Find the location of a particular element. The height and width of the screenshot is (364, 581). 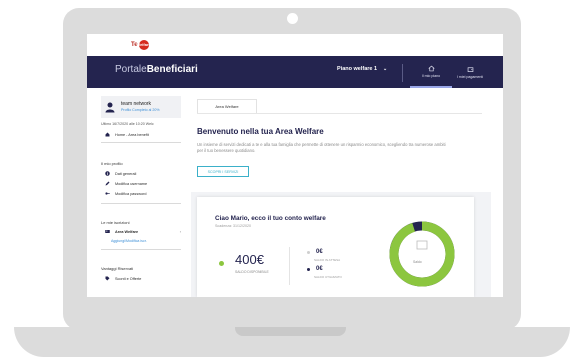

nav-tab-payments: I miei pagamenti is located at coordinates (470, 72).